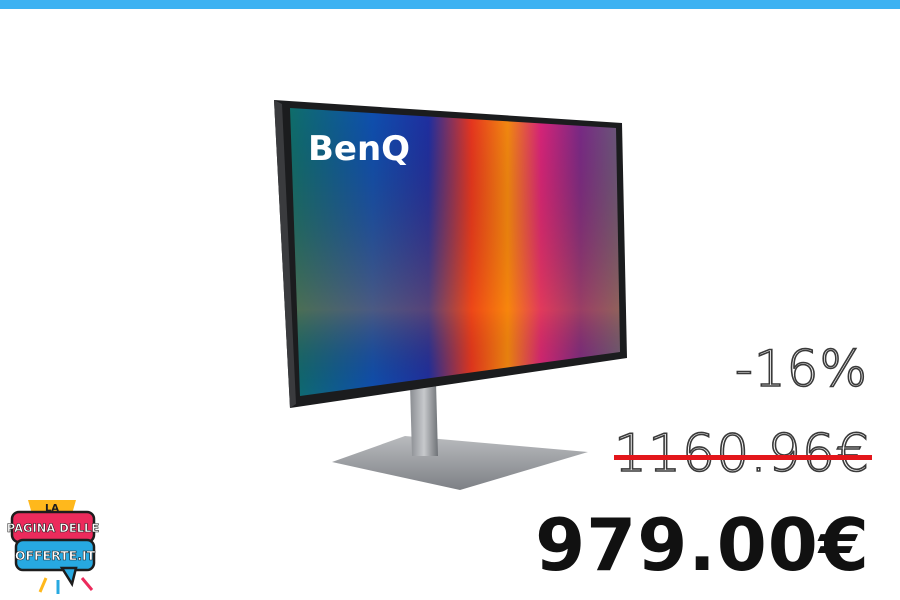 The image size is (900, 600). I want to click on monitor-base, so click(460, 463).